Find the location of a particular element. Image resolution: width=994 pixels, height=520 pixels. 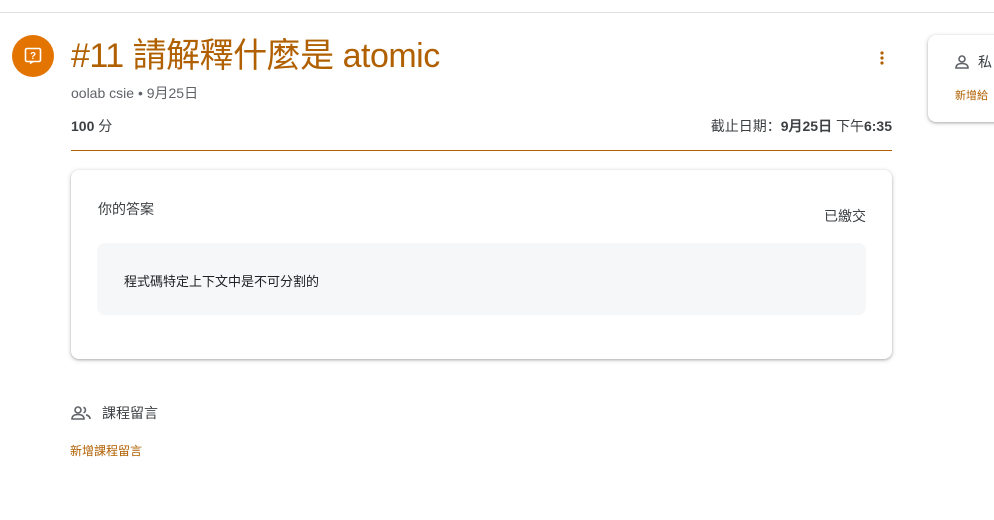

due-period: 下午 is located at coordinates (849, 126).